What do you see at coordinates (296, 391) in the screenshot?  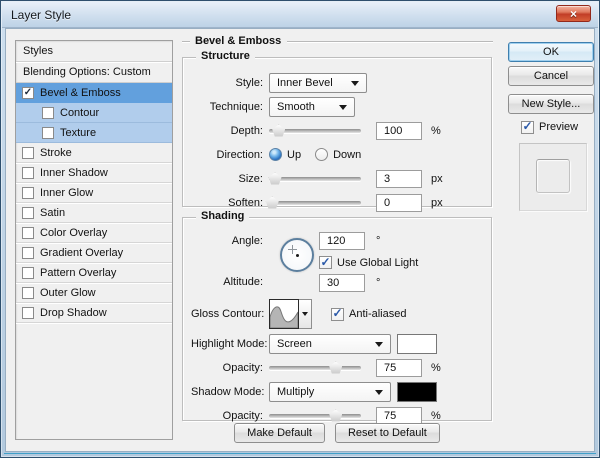 I see `shadow-mode-value: Multiply` at bounding box center [296, 391].